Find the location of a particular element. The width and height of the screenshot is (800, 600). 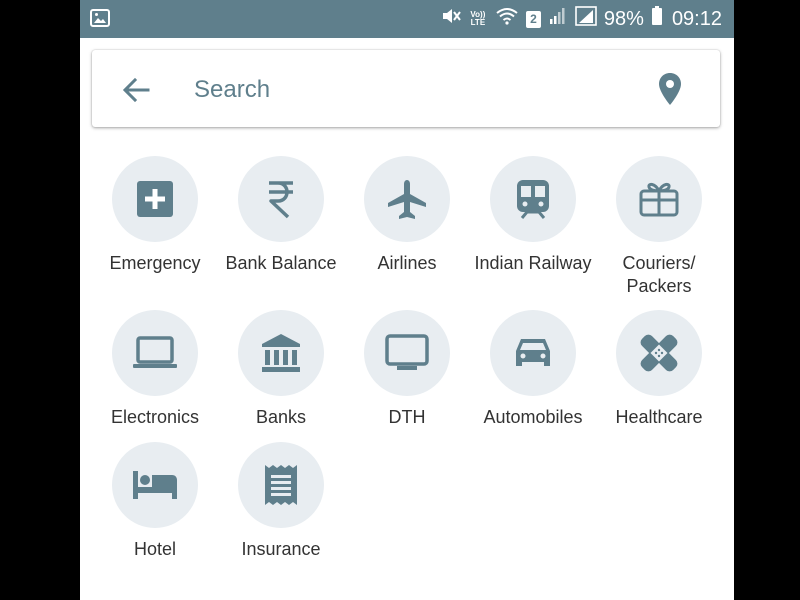

train-icon is located at coordinates (533, 199).